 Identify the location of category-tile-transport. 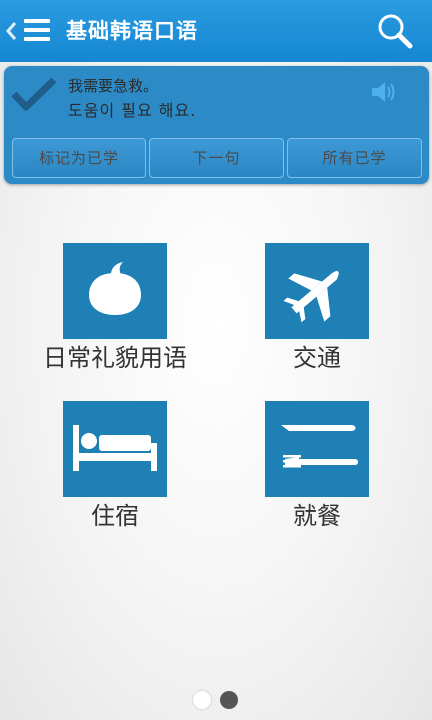
(317, 291).